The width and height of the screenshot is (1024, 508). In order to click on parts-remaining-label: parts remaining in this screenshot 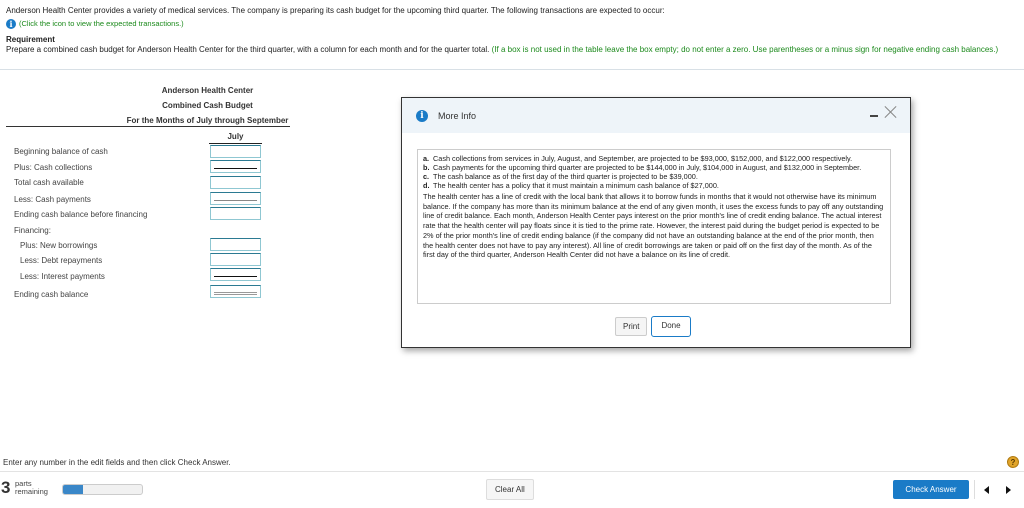, I will do `click(31, 488)`.